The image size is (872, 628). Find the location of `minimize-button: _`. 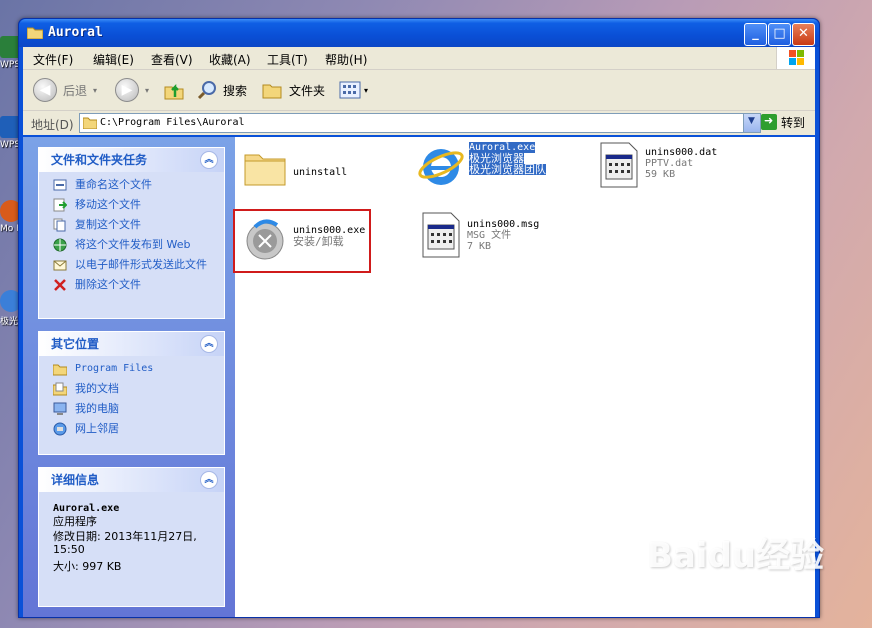

minimize-button: _ is located at coordinates (755, 34).